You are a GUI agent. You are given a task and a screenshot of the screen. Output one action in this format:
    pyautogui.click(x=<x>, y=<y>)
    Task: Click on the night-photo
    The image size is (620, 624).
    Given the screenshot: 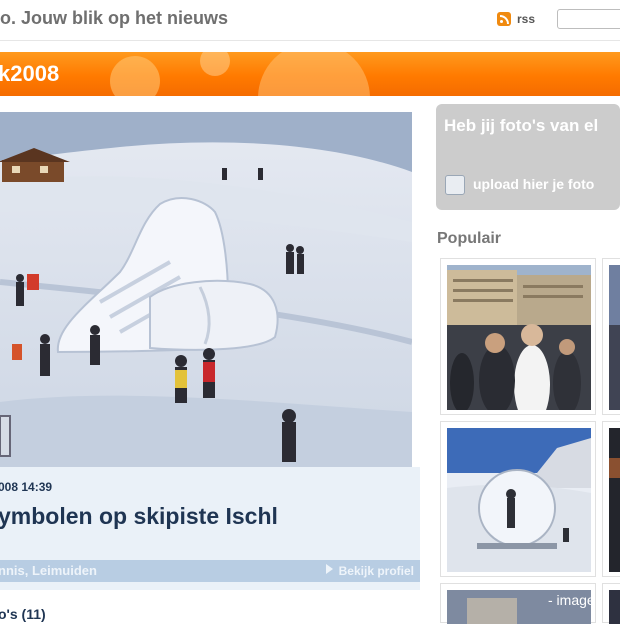 What is the action you would take?
    pyautogui.click(x=614, y=500)
    